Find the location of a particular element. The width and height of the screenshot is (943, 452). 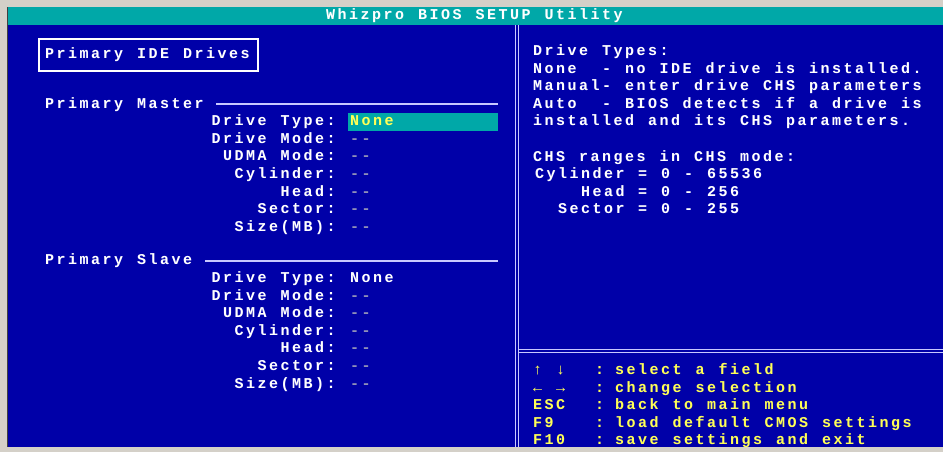

section-title: Primary Slave is located at coordinates (120, 261).